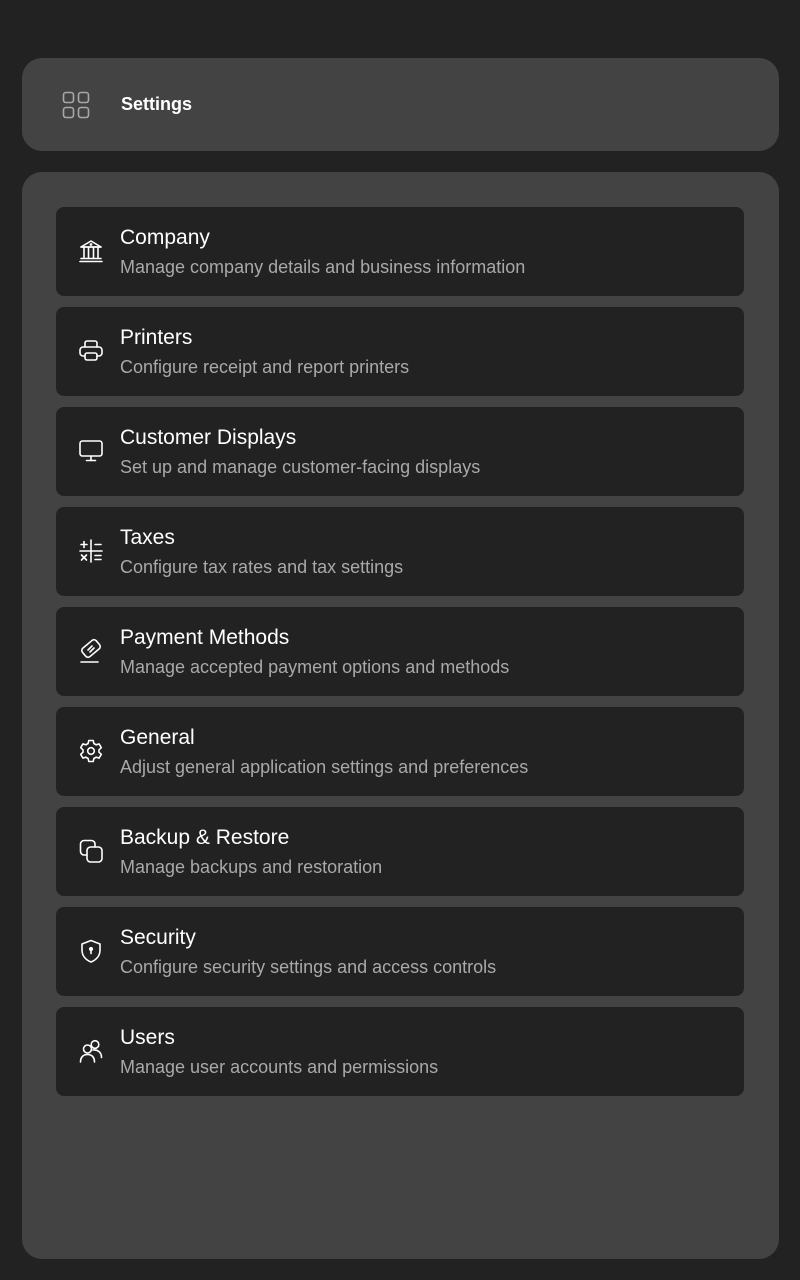 Image resolution: width=800 pixels, height=1280 pixels. Describe the element at coordinates (91, 951) in the screenshot. I see `shield-icon` at that location.